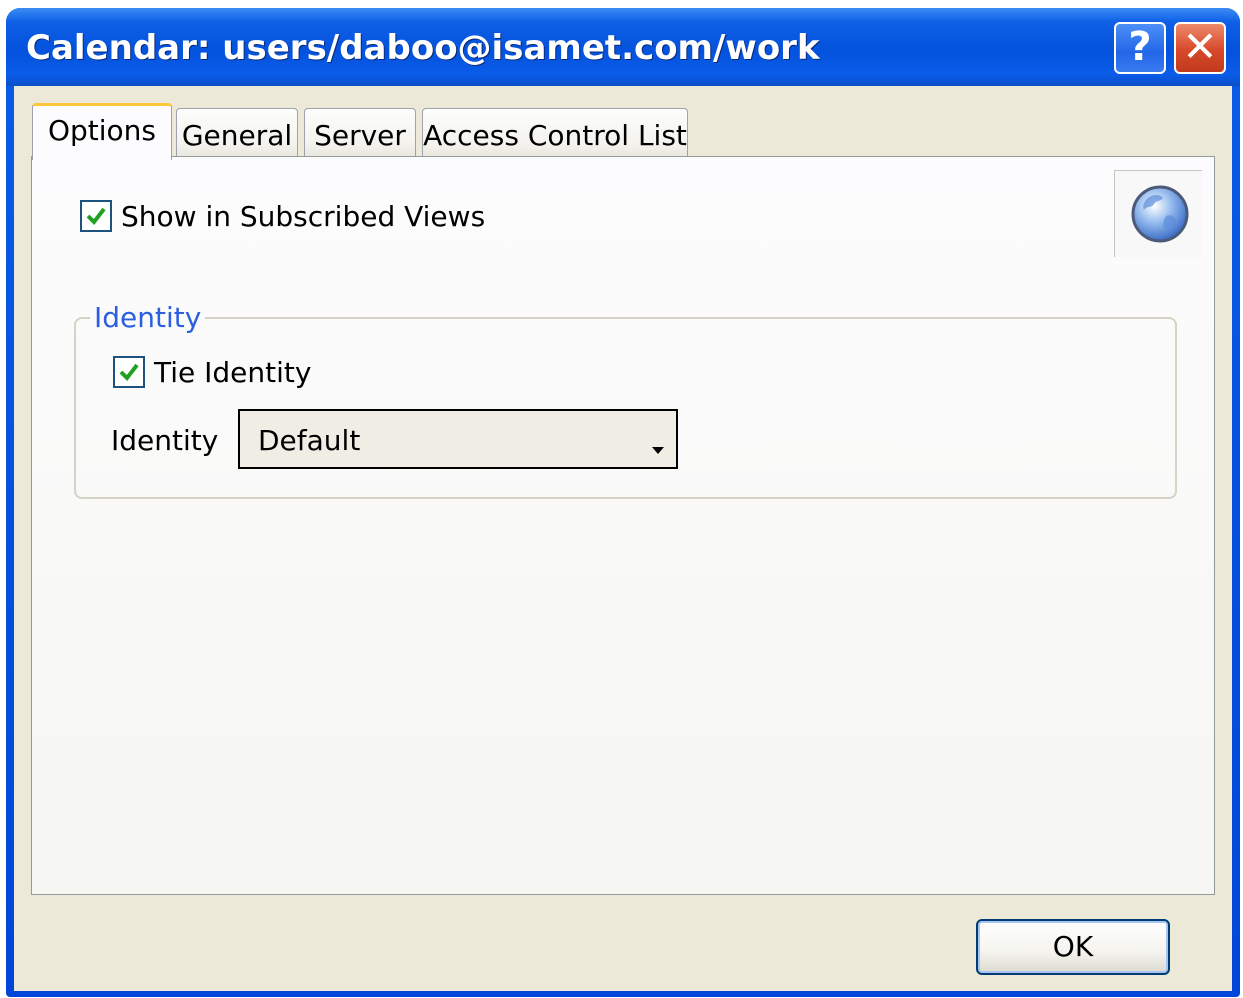  I want to click on tab-general: General, so click(237, 133).